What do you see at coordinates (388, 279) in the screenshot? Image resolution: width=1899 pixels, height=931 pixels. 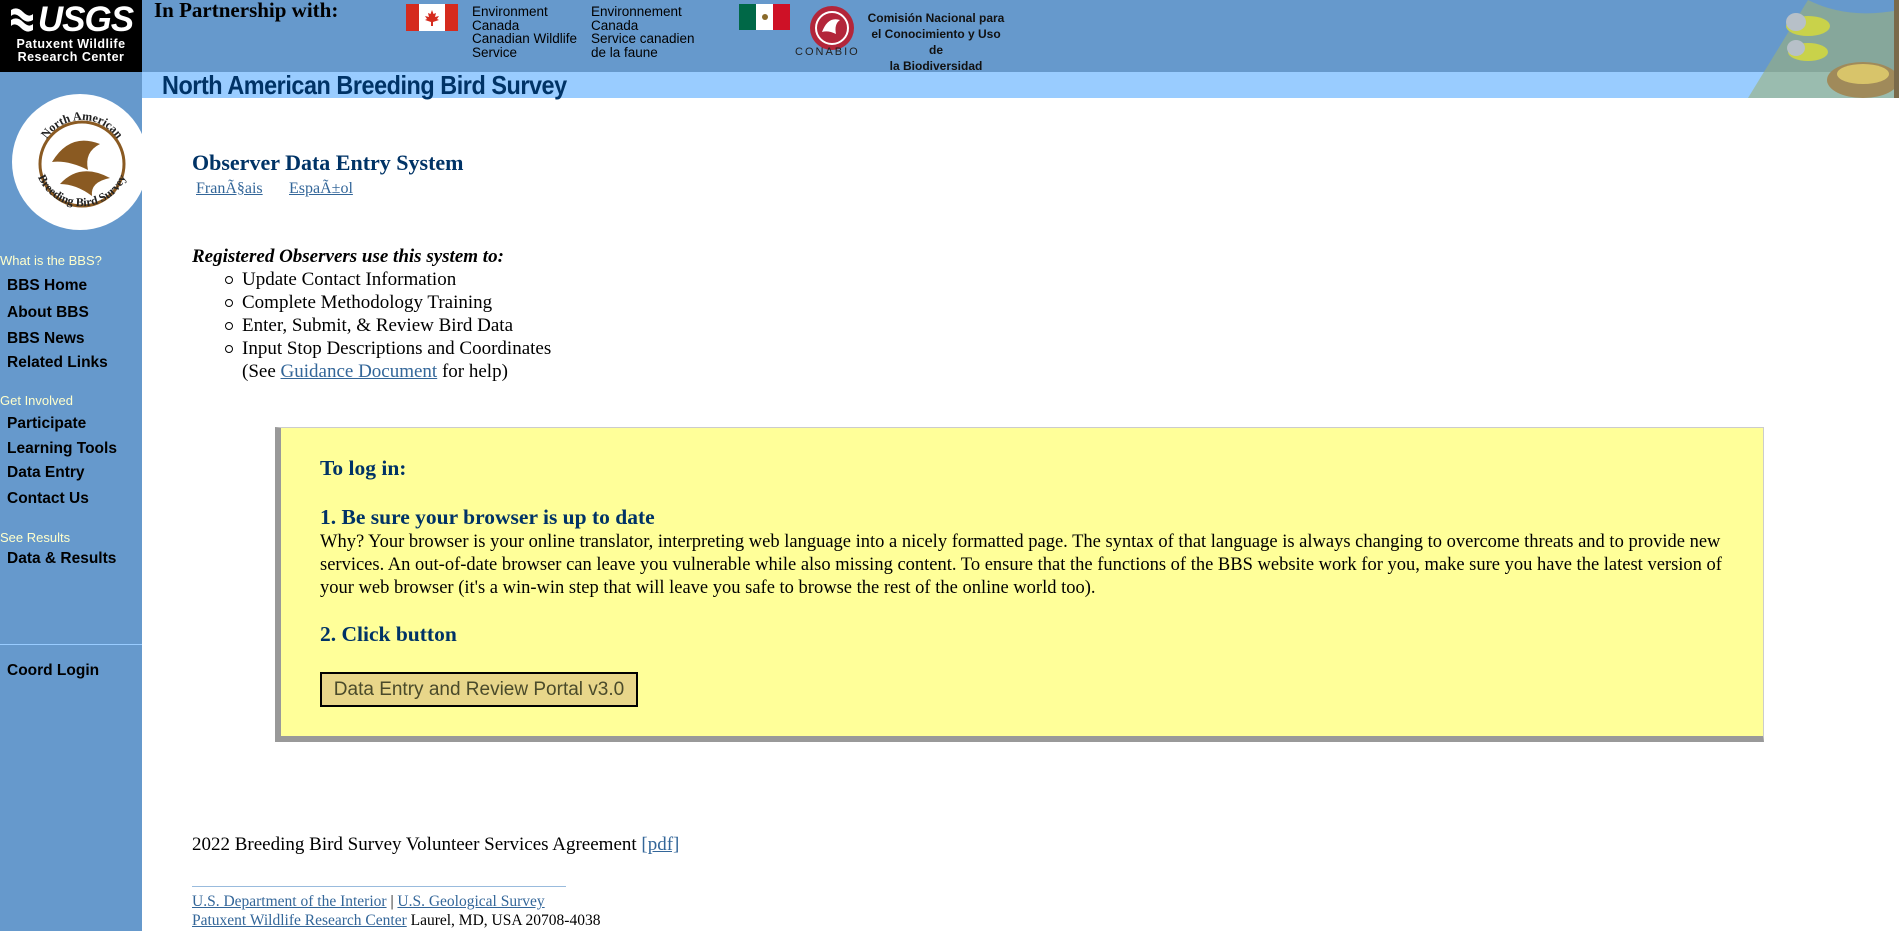 I see `list-item: Update Contact Information` at bounding box center [388, 279].